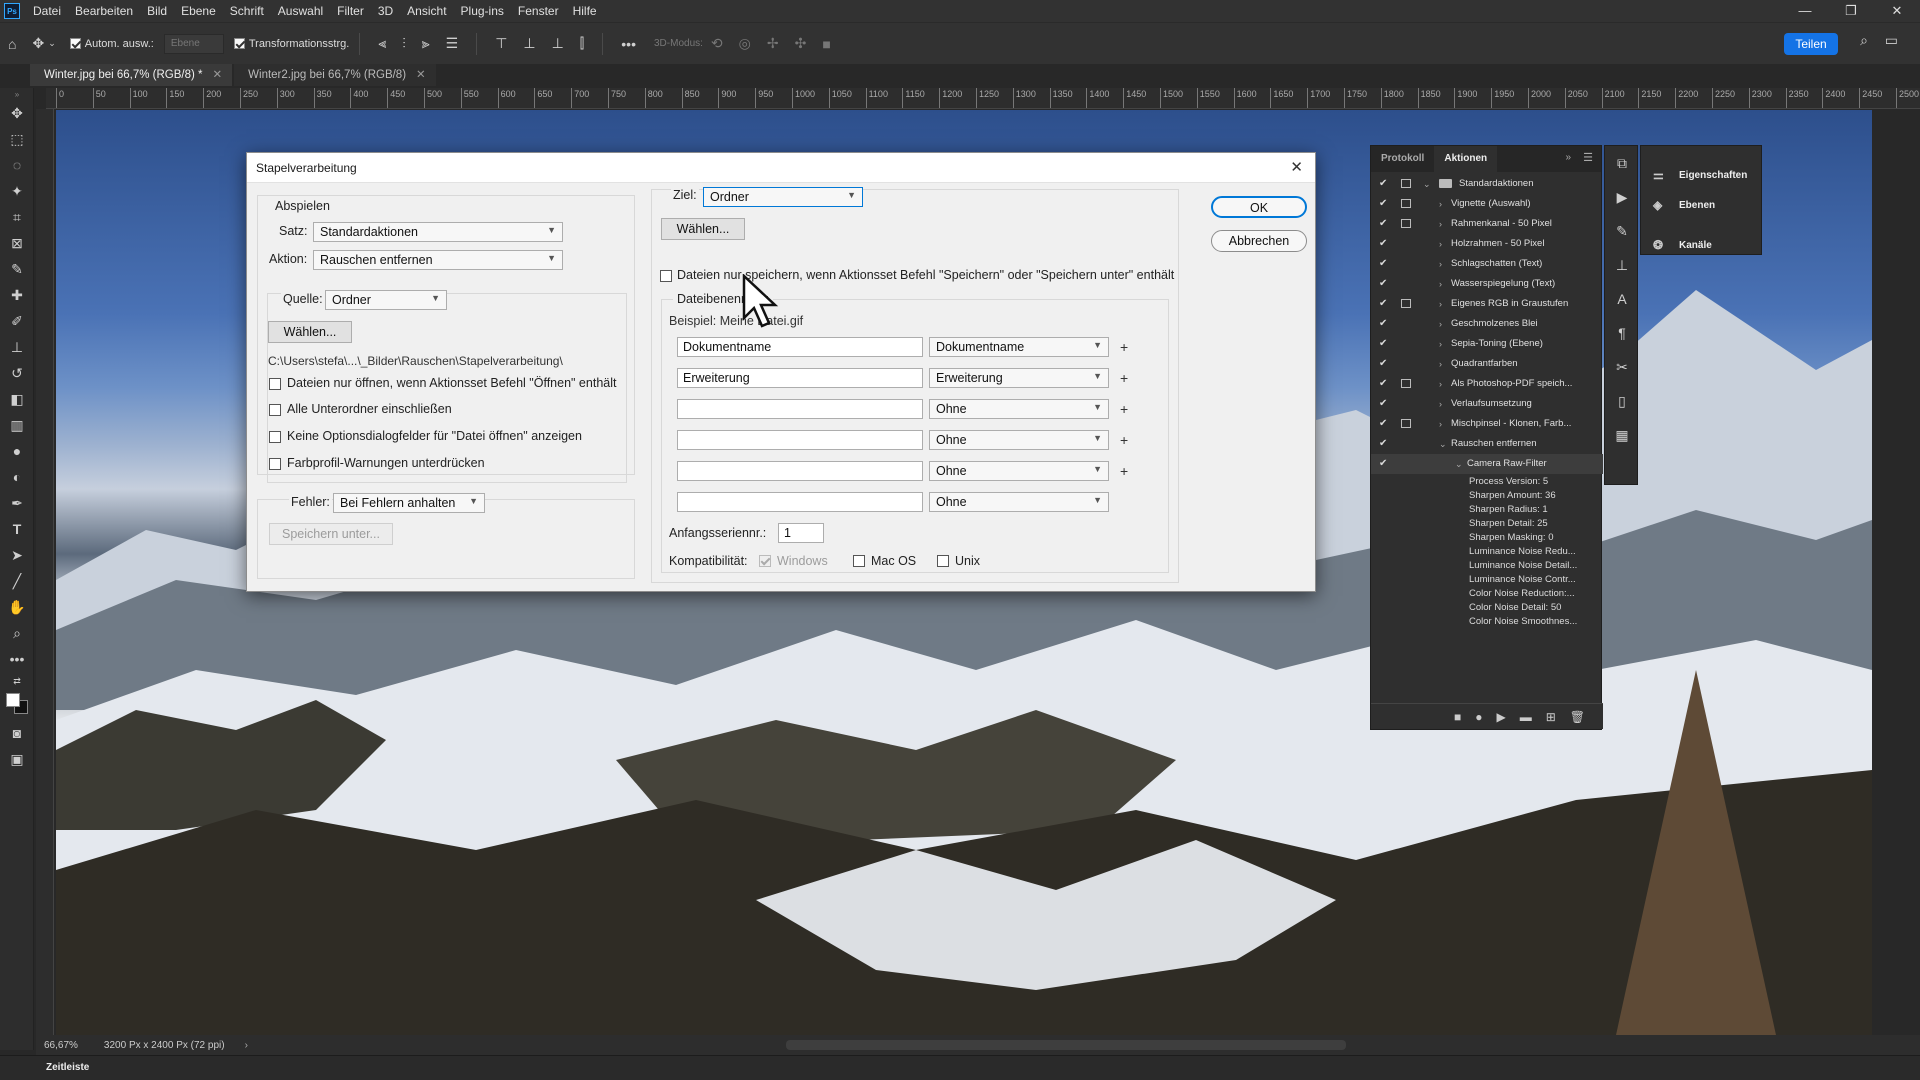 This screenshot has height=1080, width=1920. I want to click on target-select: Ordner ▼, so click(783, 197).